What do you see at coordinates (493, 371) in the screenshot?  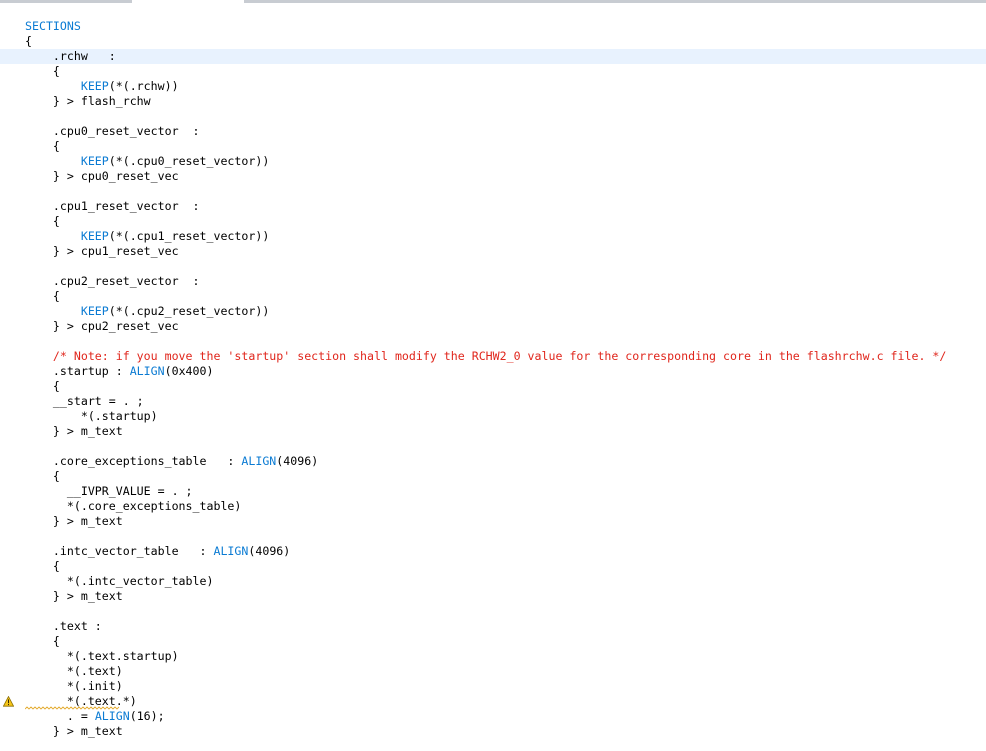 I see `code-line: .startup : ALIGN(0x400)` at bounding box center [493, 371].